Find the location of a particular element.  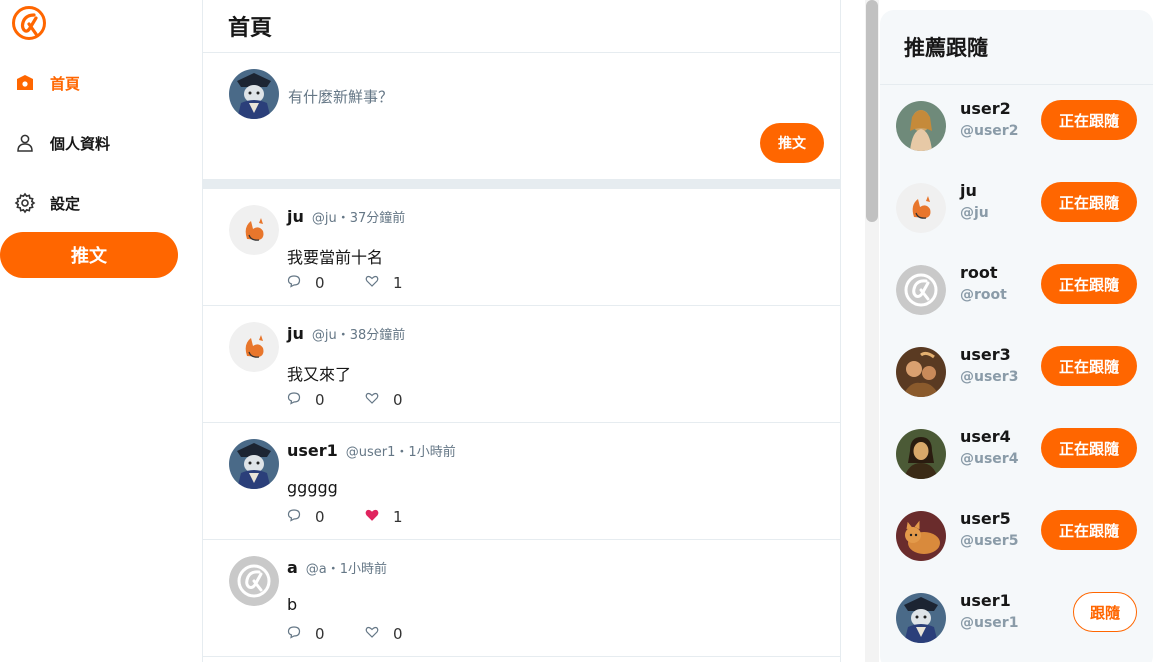

recommend-user-item: user3 @user3 正在跟隨 is located at coordinates (1016, 372).